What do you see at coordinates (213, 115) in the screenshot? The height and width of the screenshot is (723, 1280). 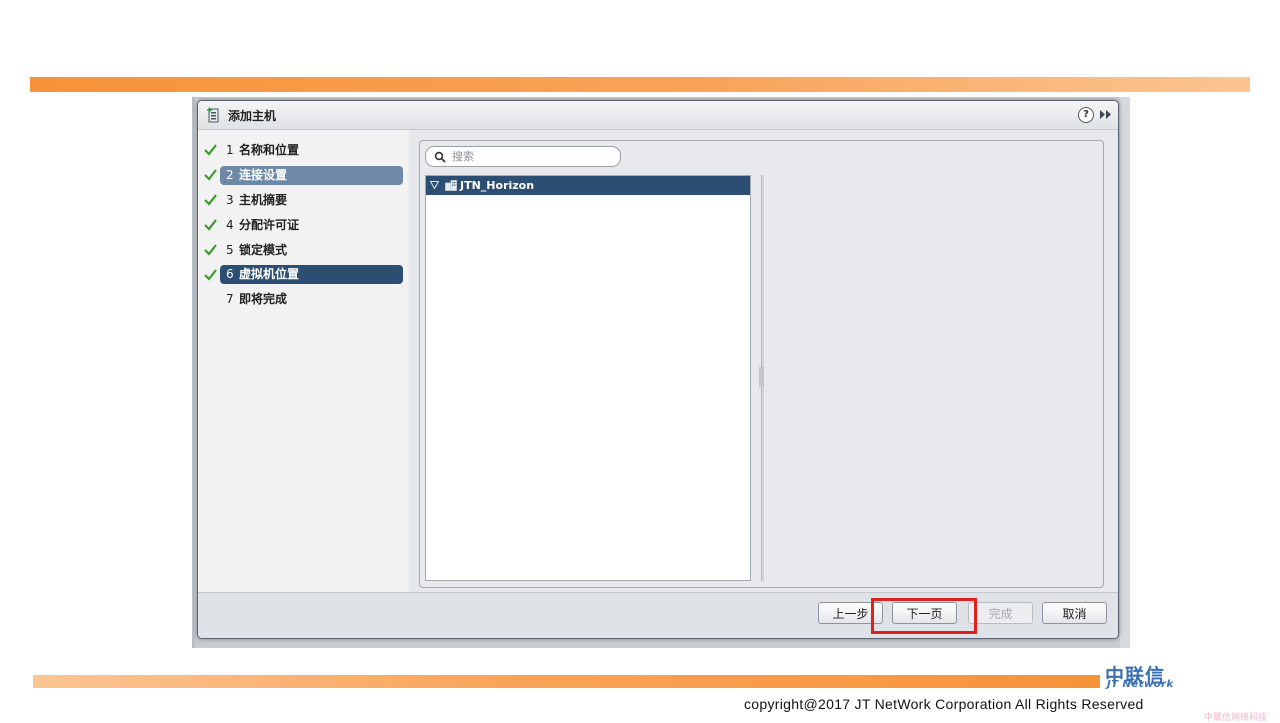 I see `add-host-icon` at bounding box center [213, 115].